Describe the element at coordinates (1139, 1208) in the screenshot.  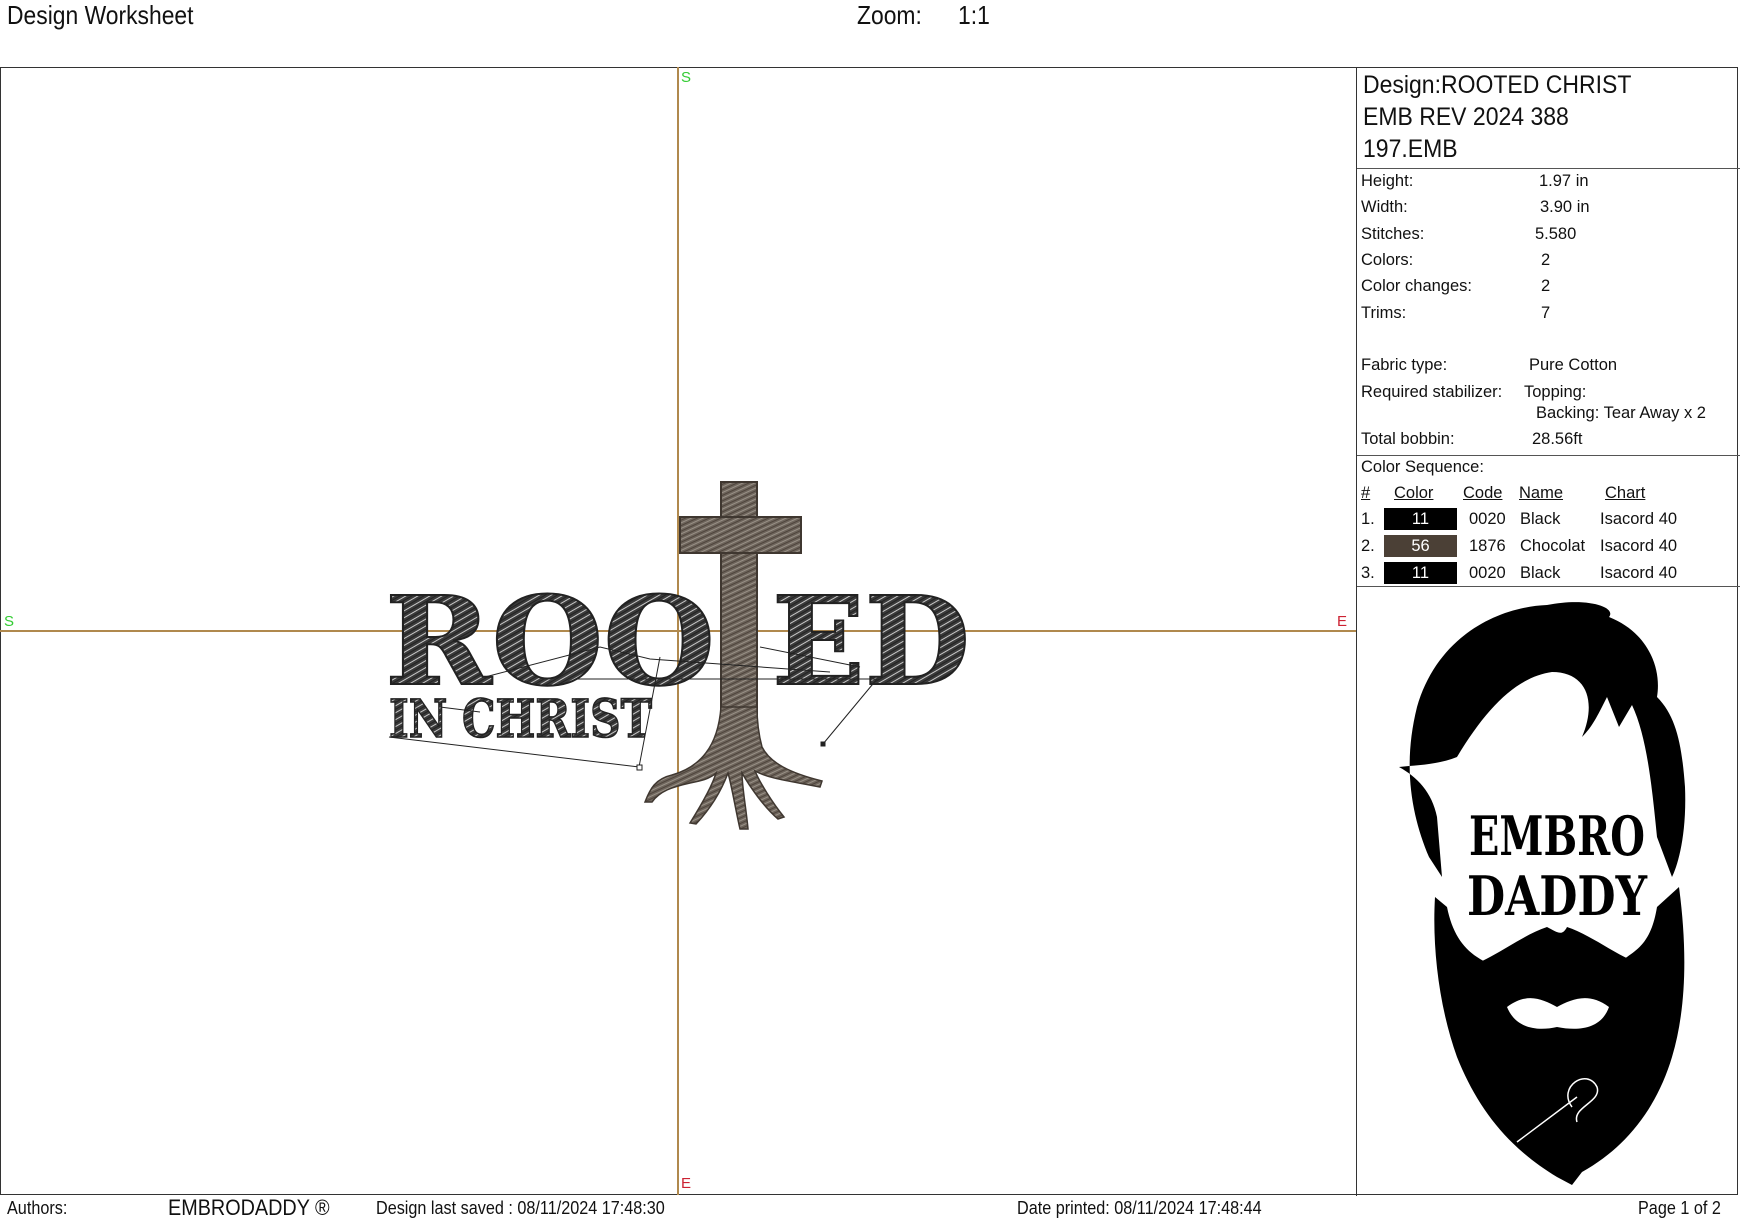
I see `date-printed: Date printed: 08/11/2024 17:48:44` at that location.